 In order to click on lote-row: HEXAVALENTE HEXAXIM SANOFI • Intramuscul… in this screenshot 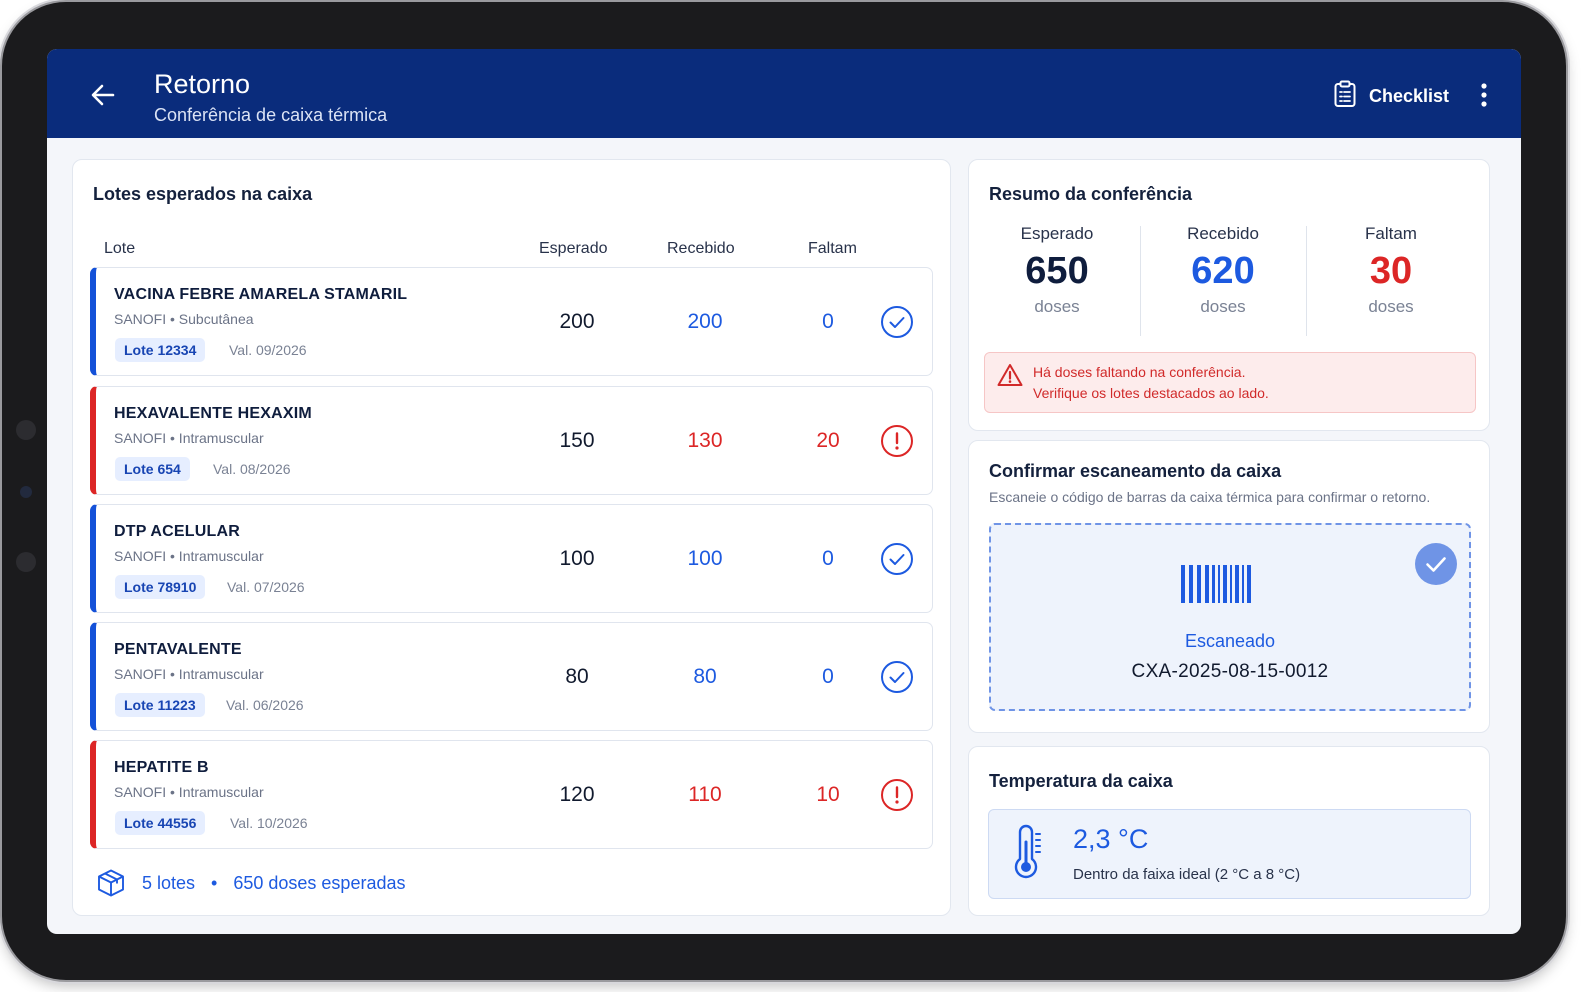, I will do `click(511, 440)`.